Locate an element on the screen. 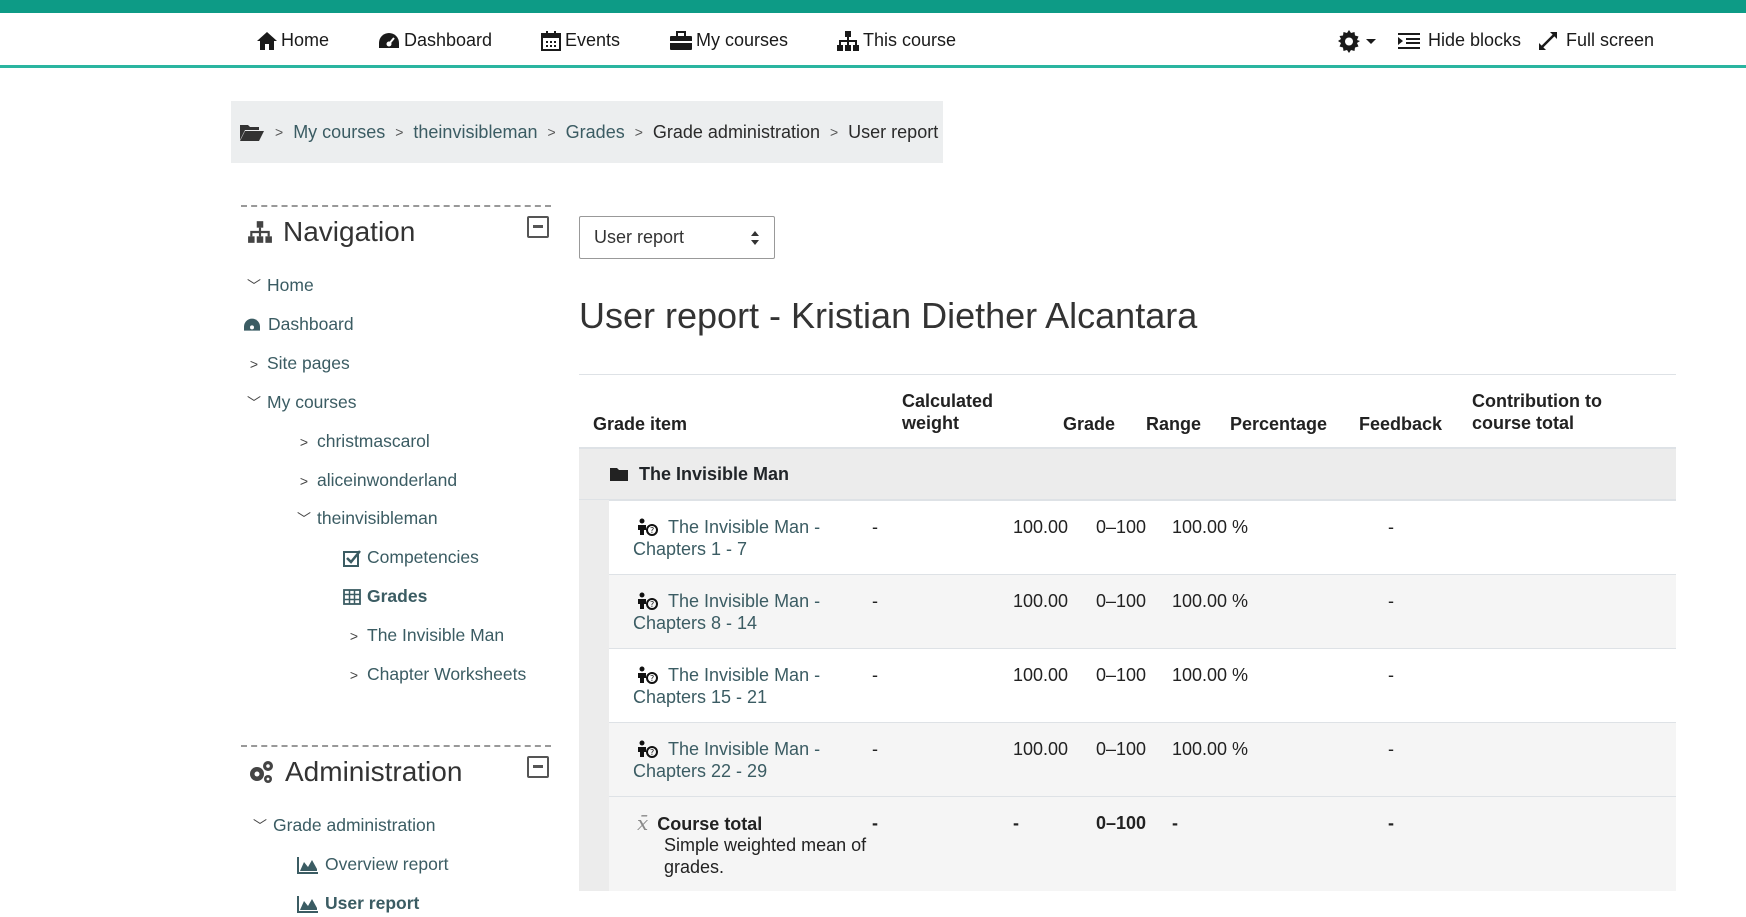 The width and height of the screenshot is (1746, 917). nav-tree-my-courses: ﹀ My courses is located at coordinates (301, 402).